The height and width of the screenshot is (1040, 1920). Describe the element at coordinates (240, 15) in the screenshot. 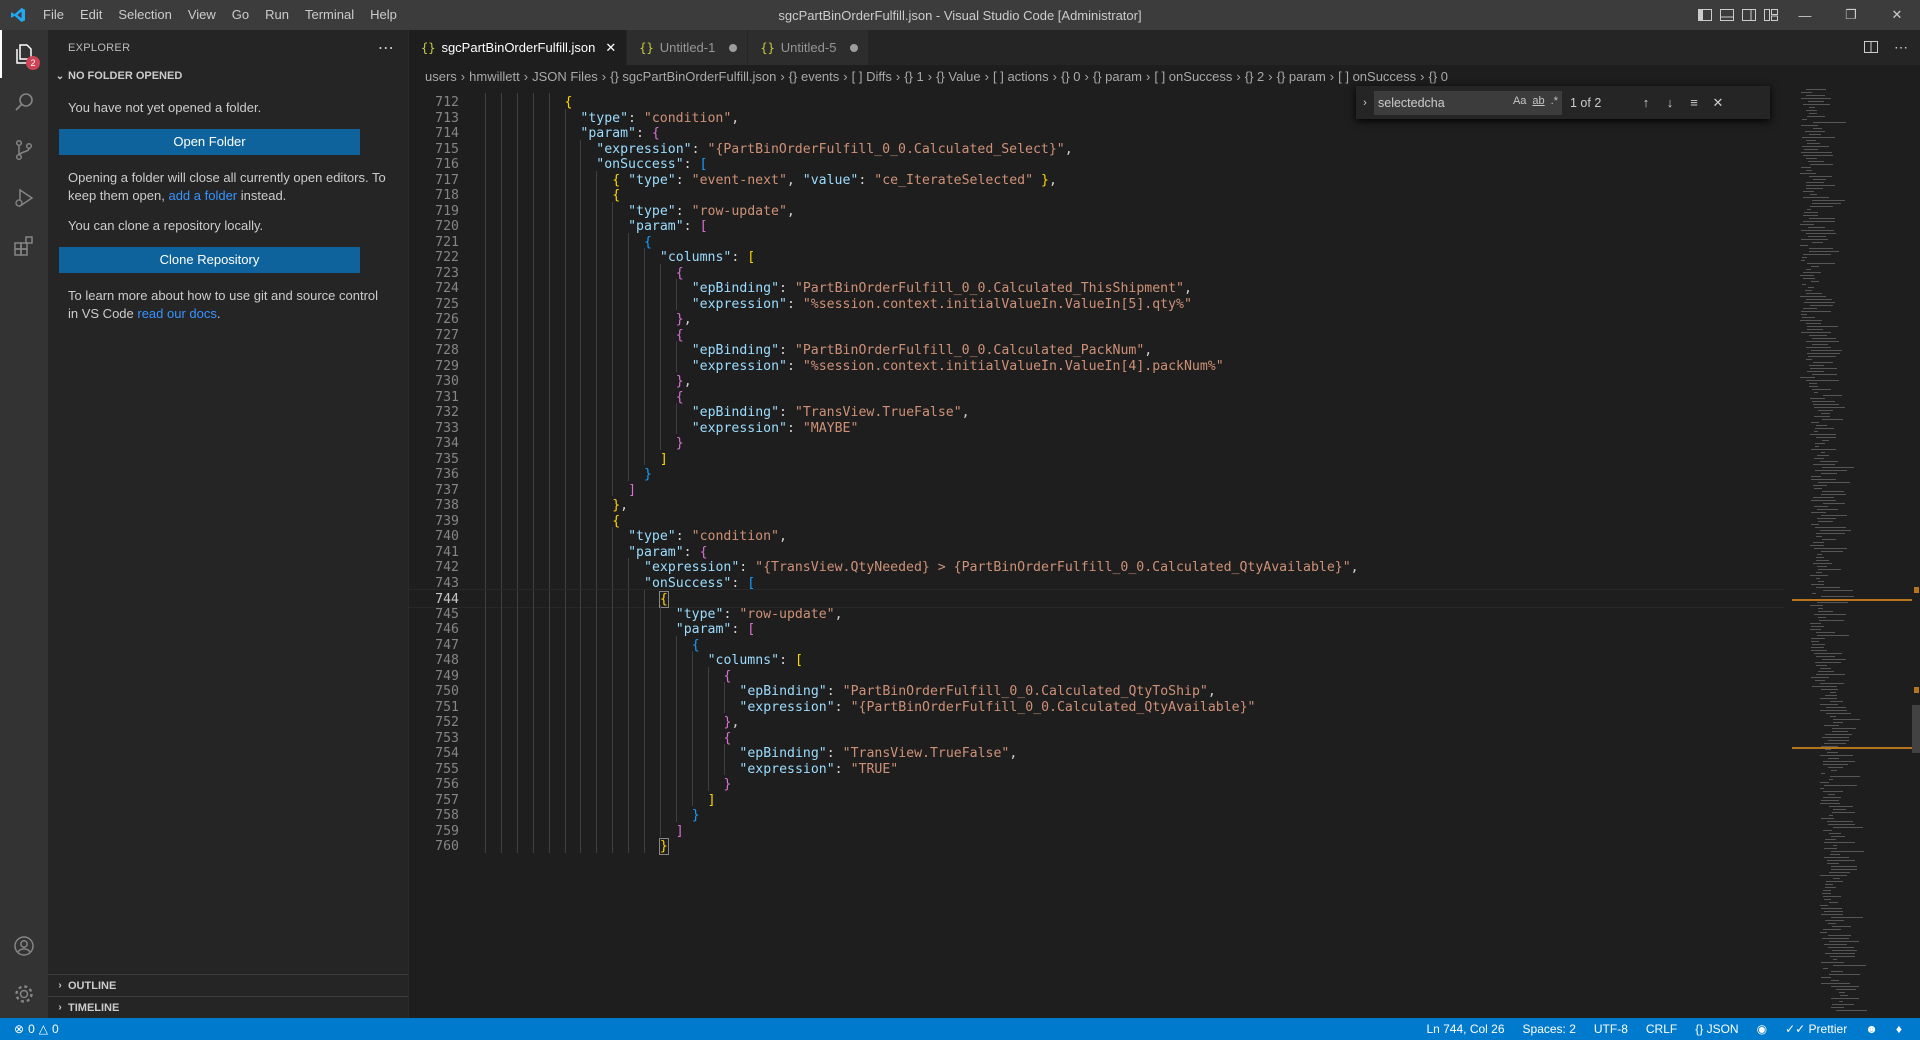

I see `menu-go: Go` at that location.